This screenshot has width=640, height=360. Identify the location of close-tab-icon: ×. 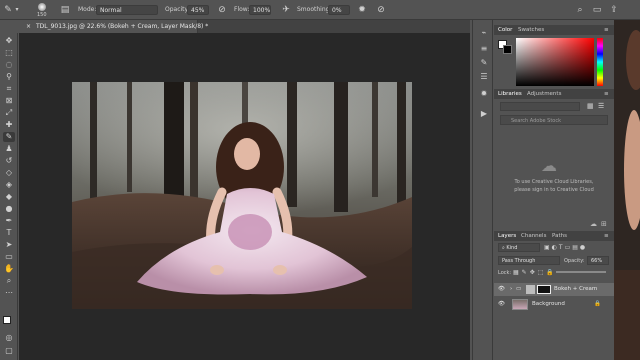
(28, 26).